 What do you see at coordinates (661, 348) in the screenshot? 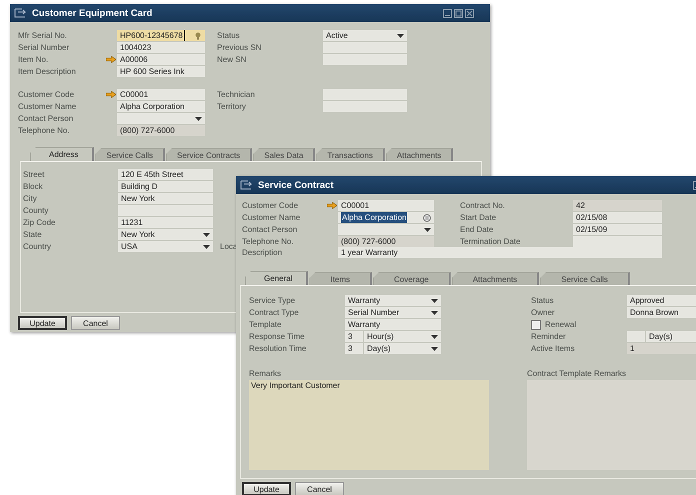
I see `input-field: 1` at bounding box center [661, 348].